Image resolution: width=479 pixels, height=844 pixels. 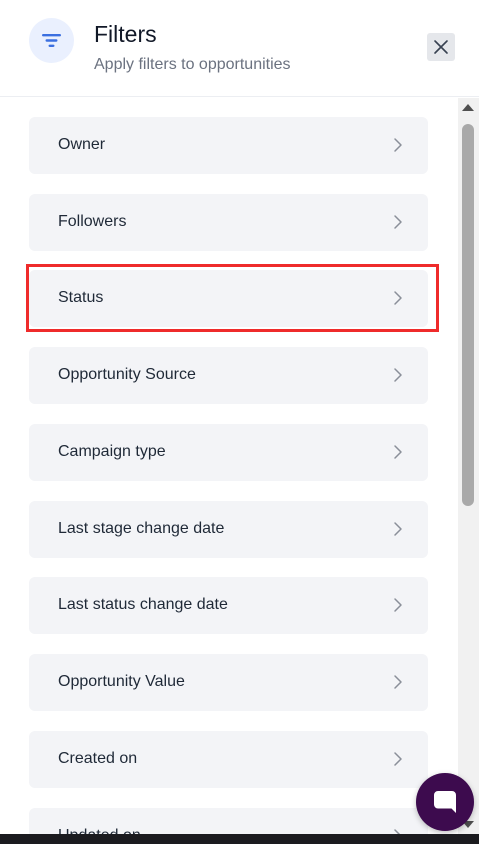 I want to click on filter-item-label: Updated on, so click(x=99, y=830).